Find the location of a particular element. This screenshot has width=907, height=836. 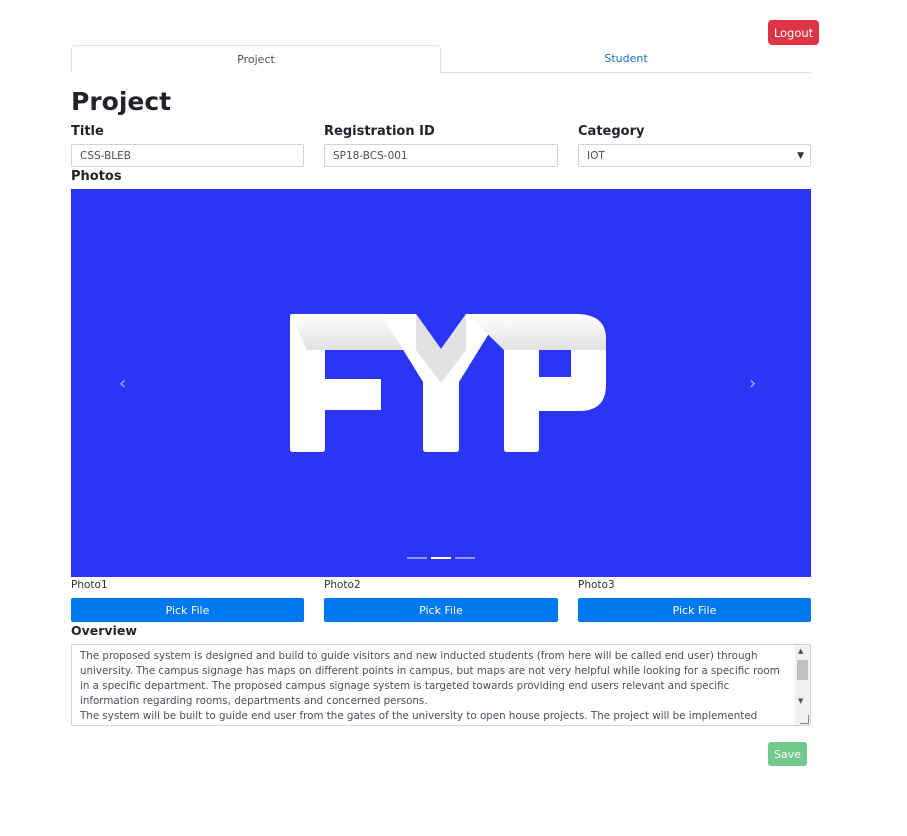

photo2-label: Photo2 is located at coordinates (342, 585).